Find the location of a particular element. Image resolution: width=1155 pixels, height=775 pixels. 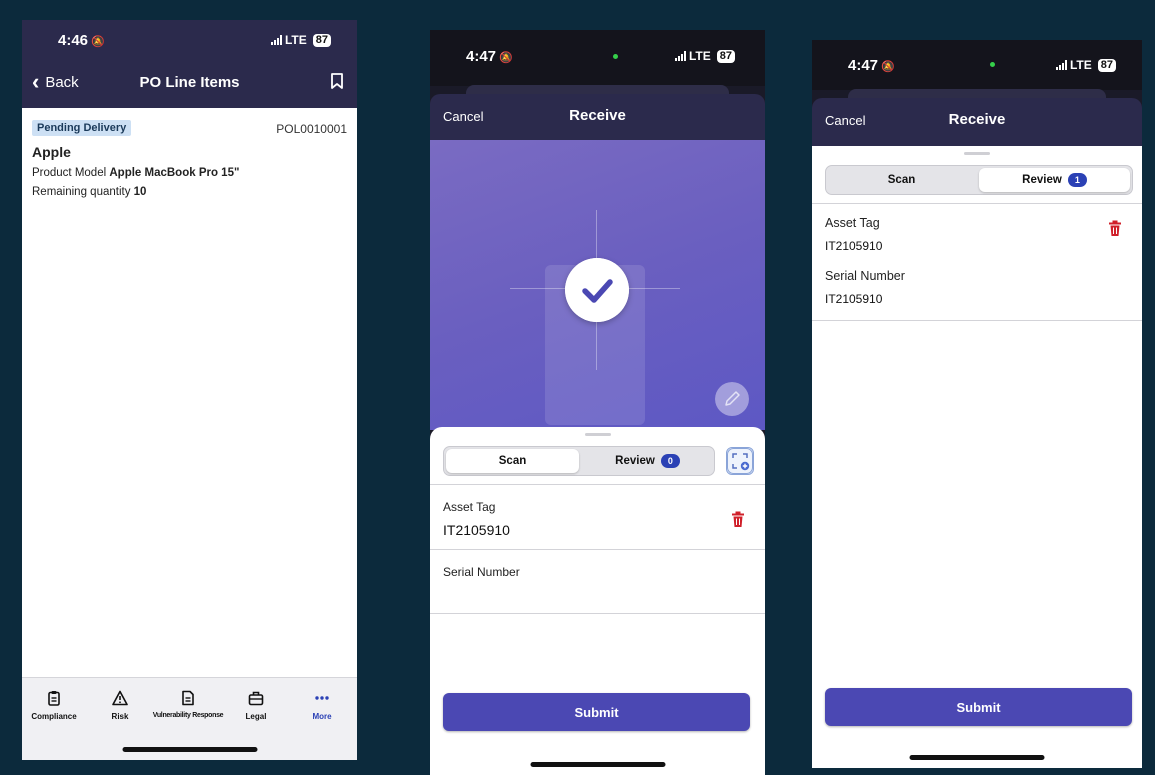

briefcase-icon is located at coordinates (256, 698).